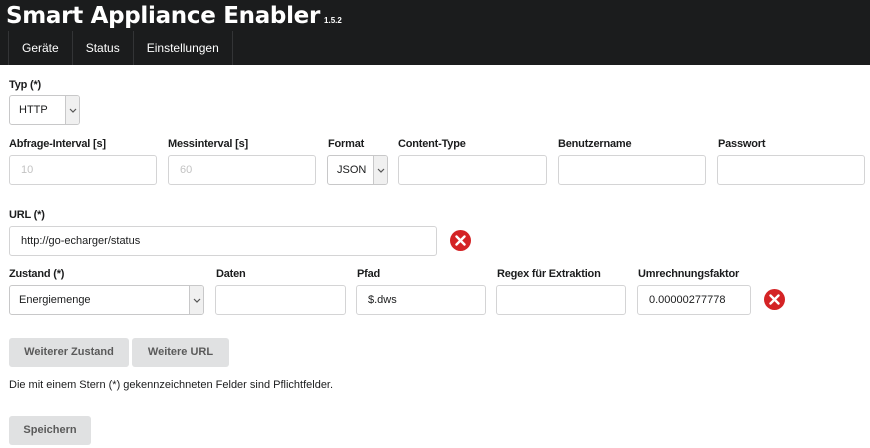  Describe the element at coordinates (50, 430) in the screenshot. I see `speichern-button: Speichern` at that location.